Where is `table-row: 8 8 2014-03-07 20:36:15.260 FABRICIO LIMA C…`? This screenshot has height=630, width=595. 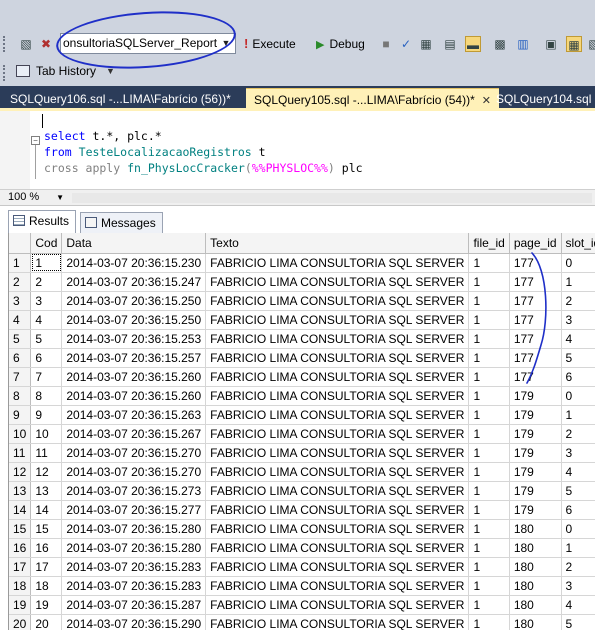
table-row: 8 8 2014-03-07 20:36:15.260 FABRICIO LIMA C… is located at coordinates (302, 396).